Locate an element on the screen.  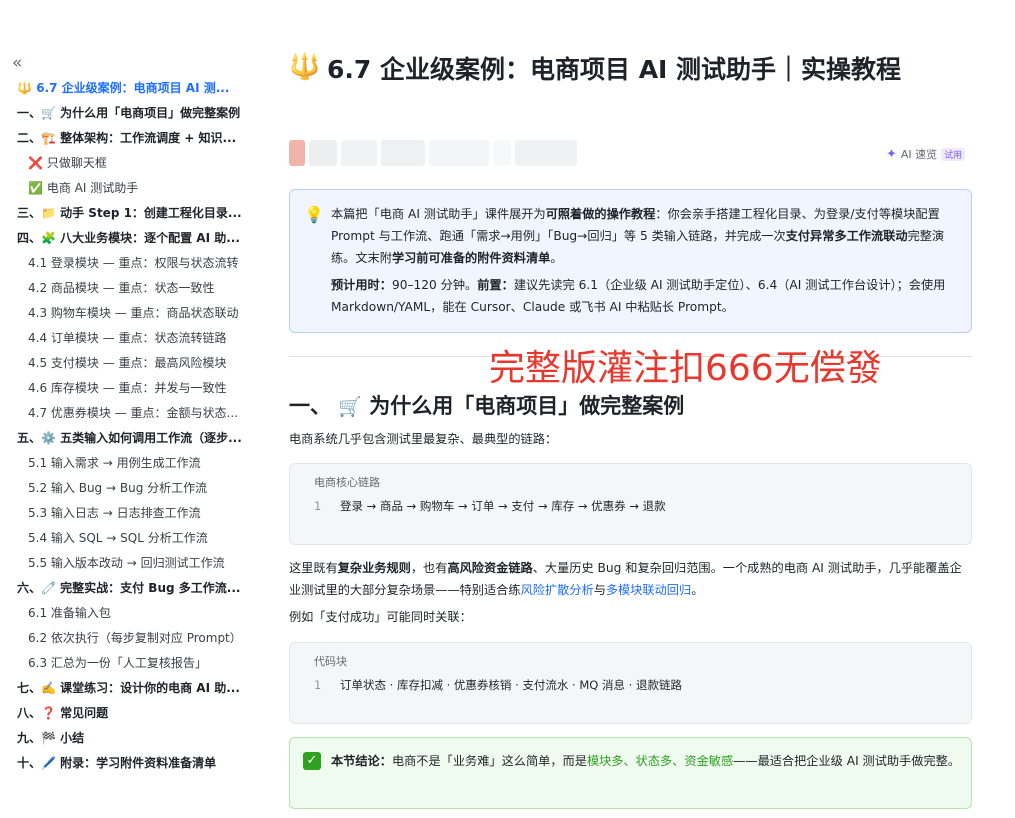
link-risk-analysis: 风险扩散分析 is located at coordinates (557, 590).